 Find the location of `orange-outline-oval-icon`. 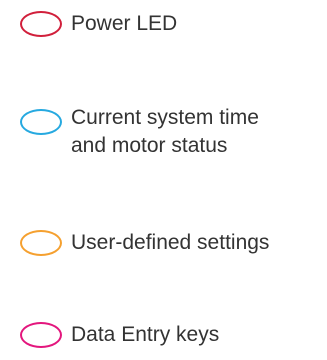

orange-outline-oval-icon is located at coordinates (41, 243).